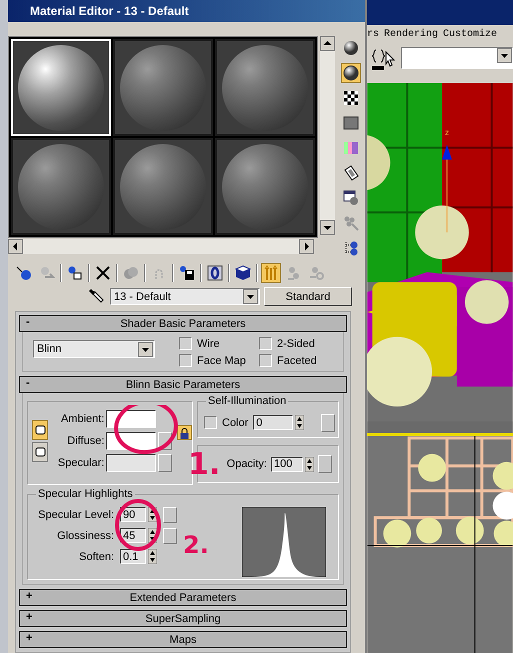  What do you see at coordinates (96, 556) in the screenshot?
I see `field-label: Soften:` at bounding box center [96, 556].